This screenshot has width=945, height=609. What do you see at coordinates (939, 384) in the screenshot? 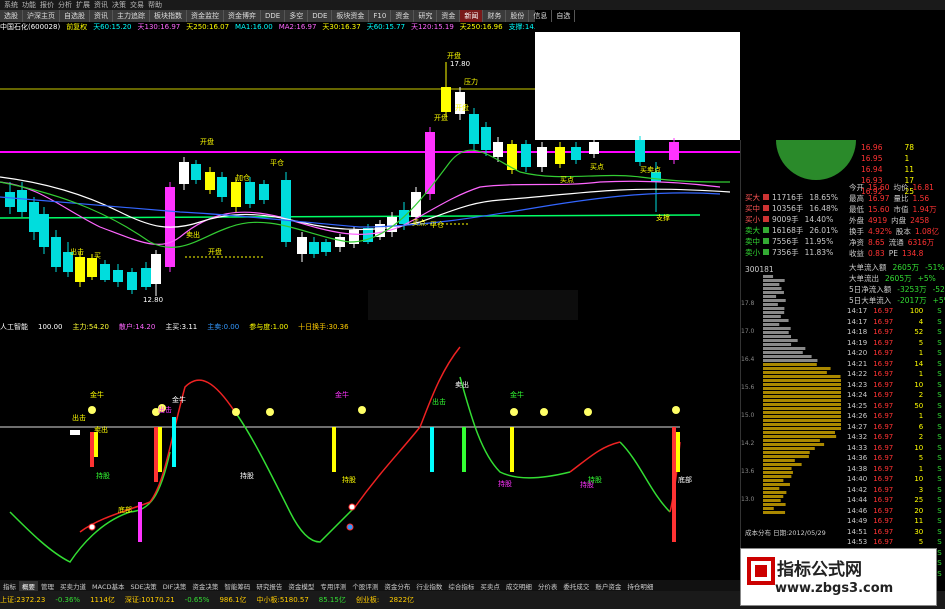
I see `tick-side-7: S` at bounding box center [939, 384].